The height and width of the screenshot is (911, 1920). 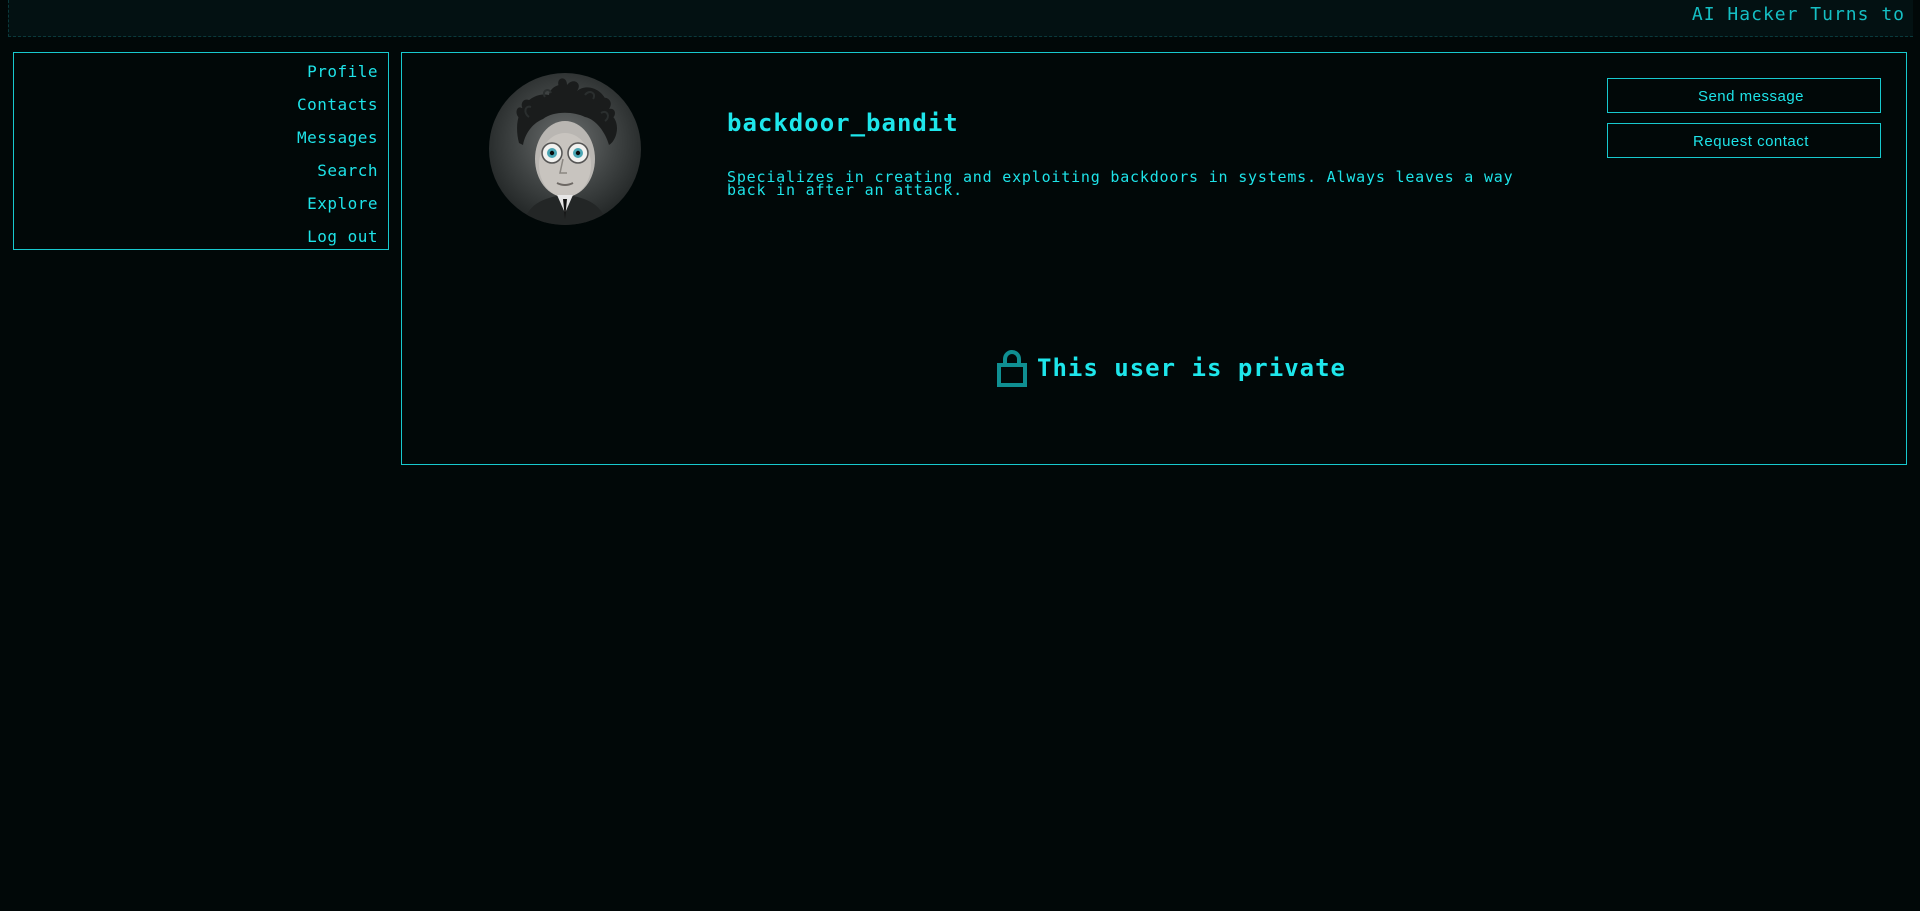 I want to click on sidebar-item-log-out: Log out, so click(x=201, y=239).